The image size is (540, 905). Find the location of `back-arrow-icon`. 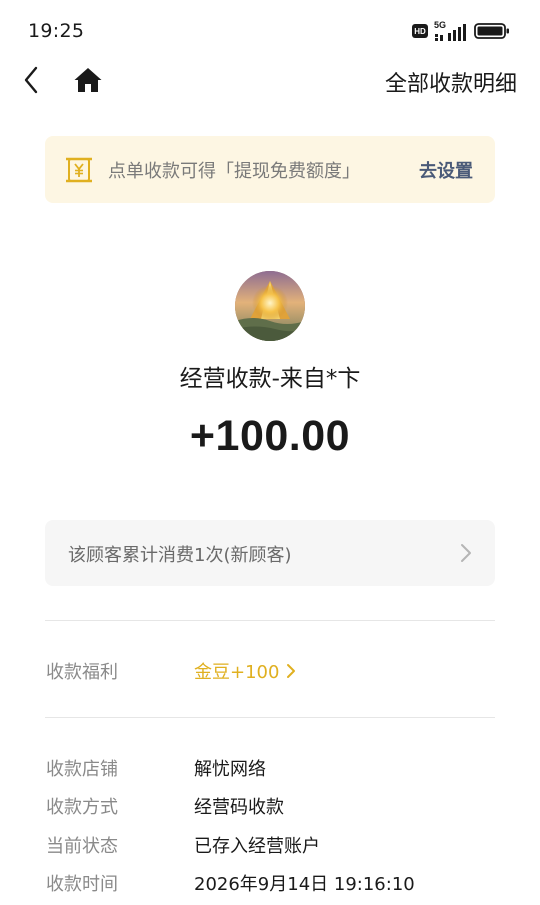

back-arrow-icon is located at coordinates (31, 80).